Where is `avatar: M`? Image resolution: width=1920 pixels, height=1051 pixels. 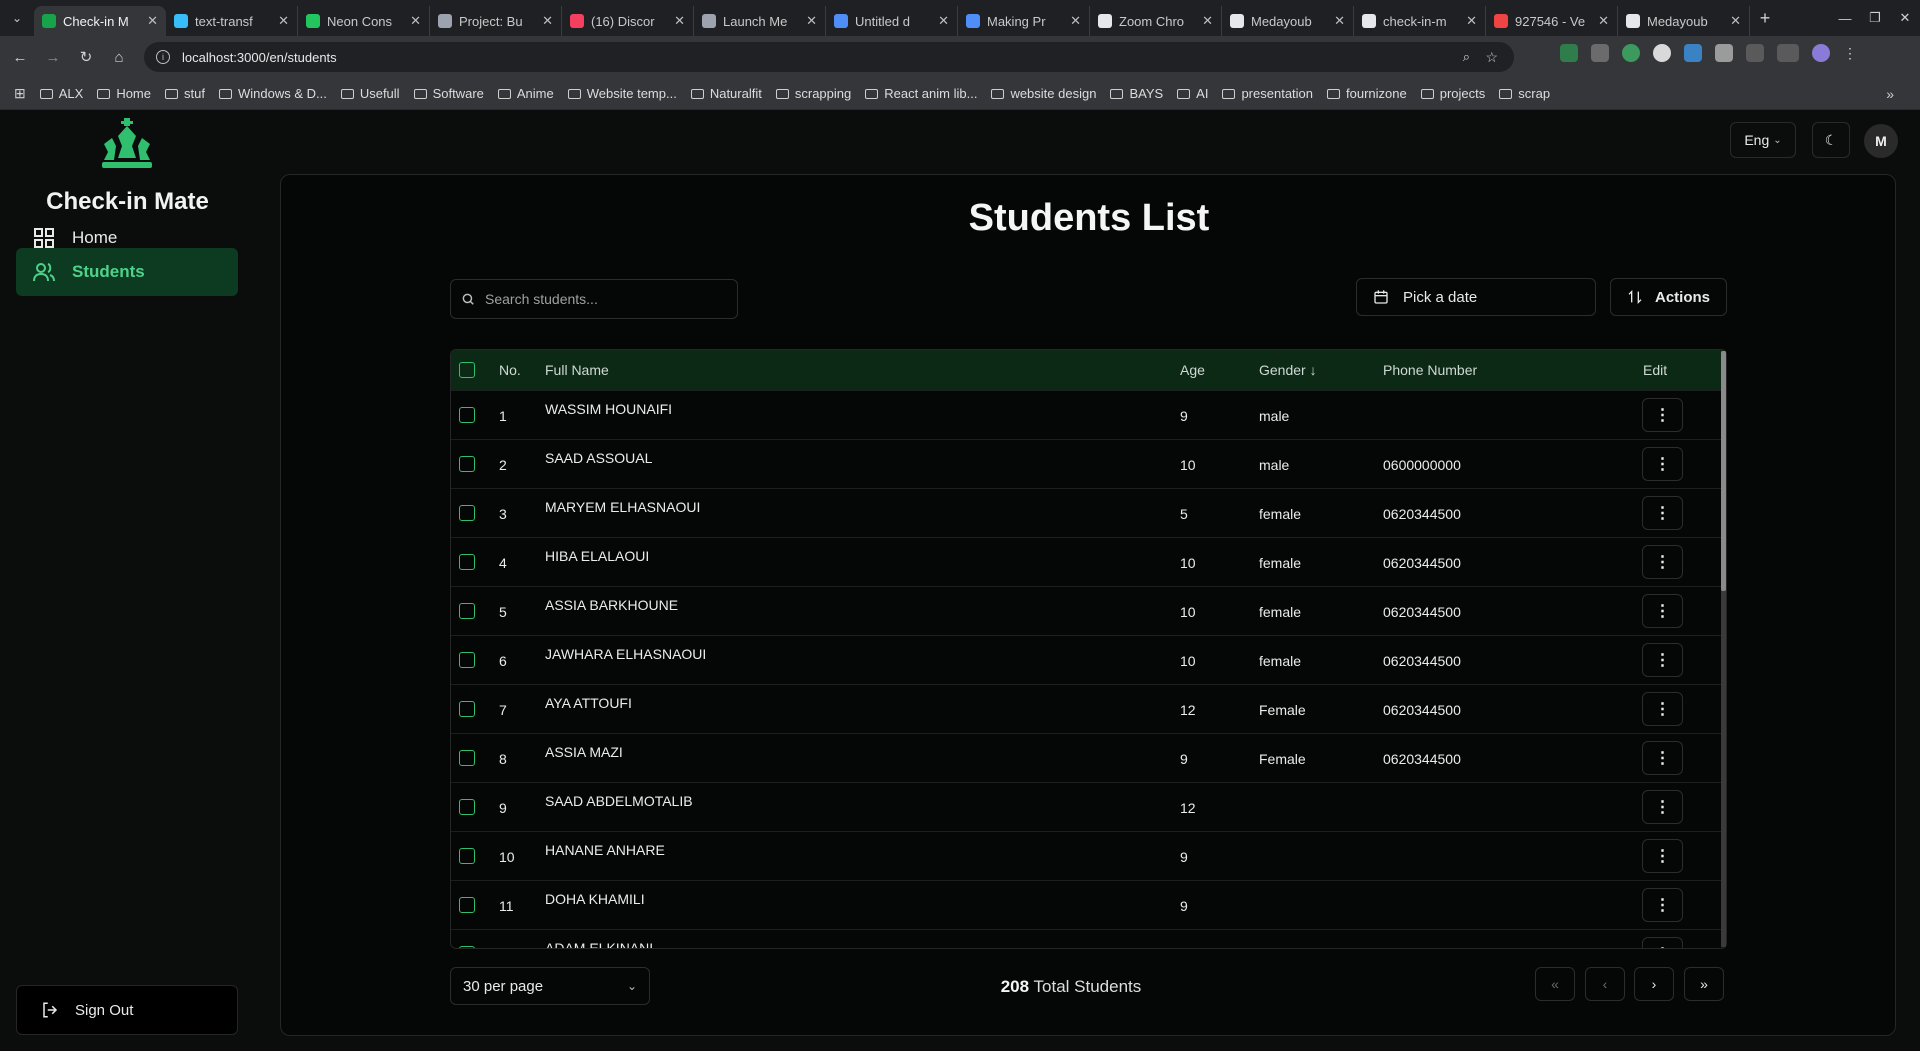 avatar: M is located at coordinates (1881, 141).